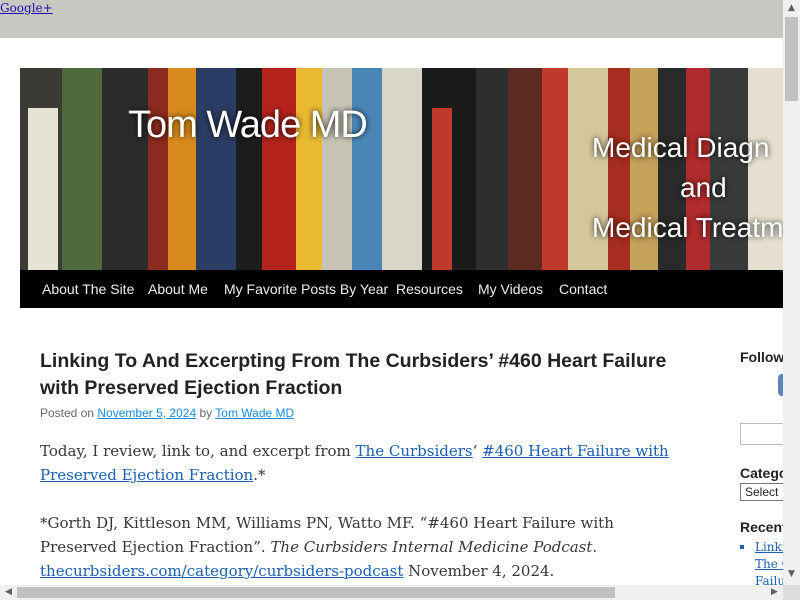 This screenshot has height=601, width=800. I want to click on intro-text-2: ‘, so click(477, 451).